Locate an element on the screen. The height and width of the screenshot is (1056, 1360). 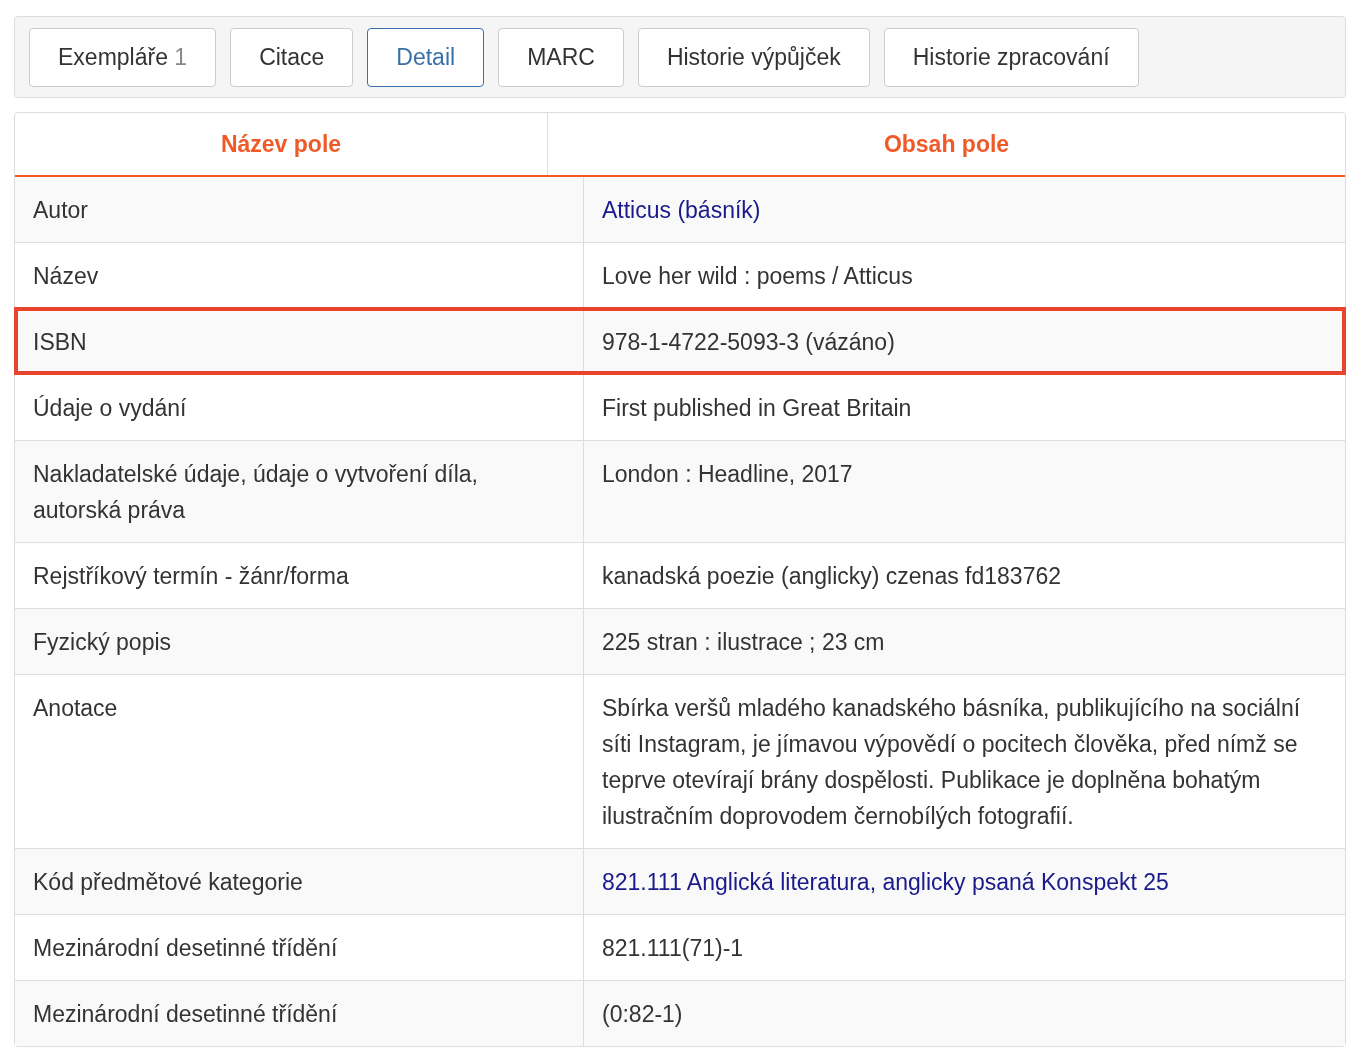
field-value: (0:82-1) is located at coordinates (642, 1014).